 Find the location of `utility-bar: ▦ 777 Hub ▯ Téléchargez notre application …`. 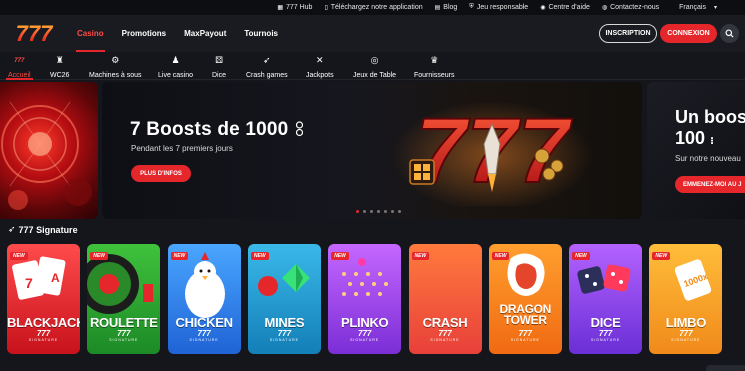

utility-bar: ▦ 777 Hub ▯ Téléchargez notre application … is located at coordinates (372, 7).